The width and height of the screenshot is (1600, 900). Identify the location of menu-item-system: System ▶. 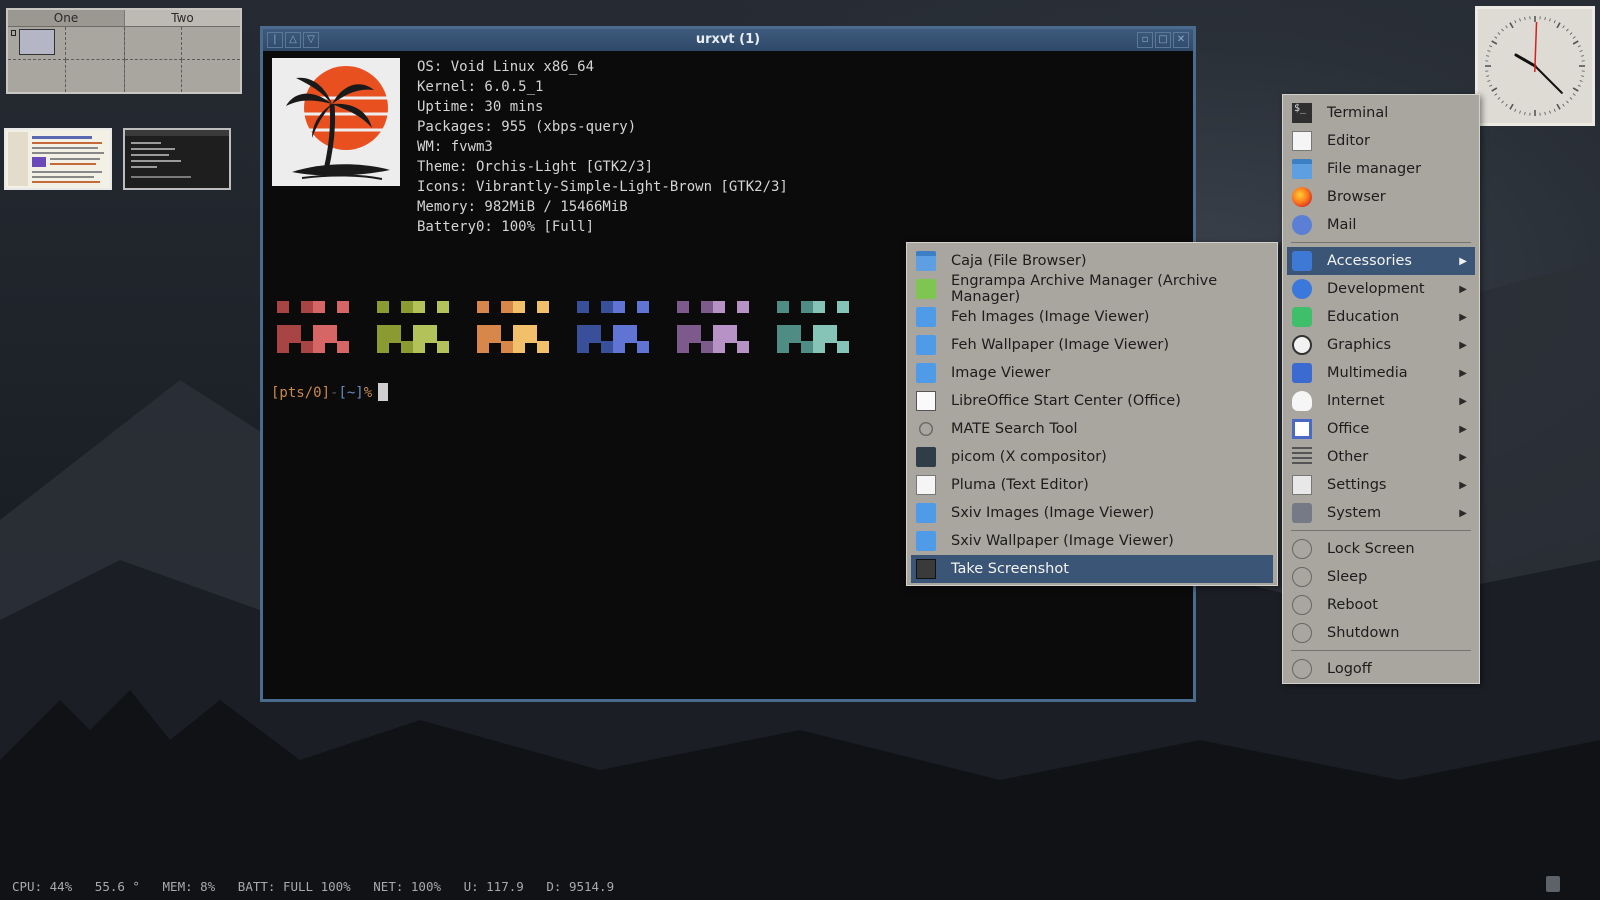
(1381, 513).